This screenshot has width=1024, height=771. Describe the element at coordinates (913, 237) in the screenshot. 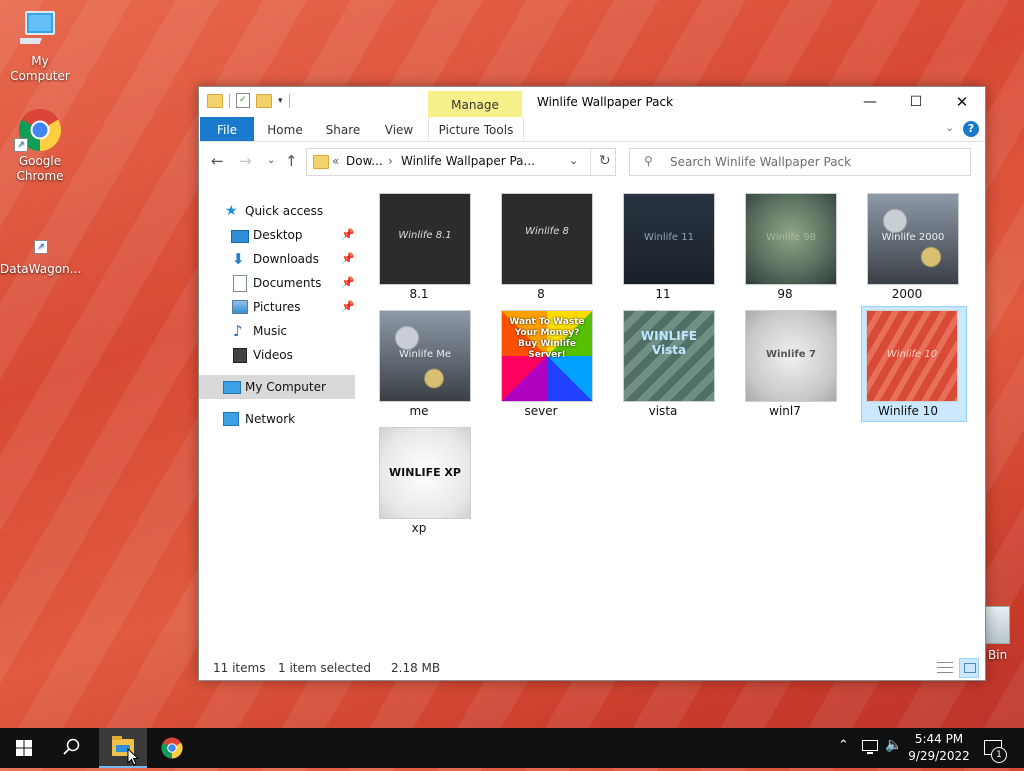

I see `thumbnail-text: Winlife 2000` at that location.